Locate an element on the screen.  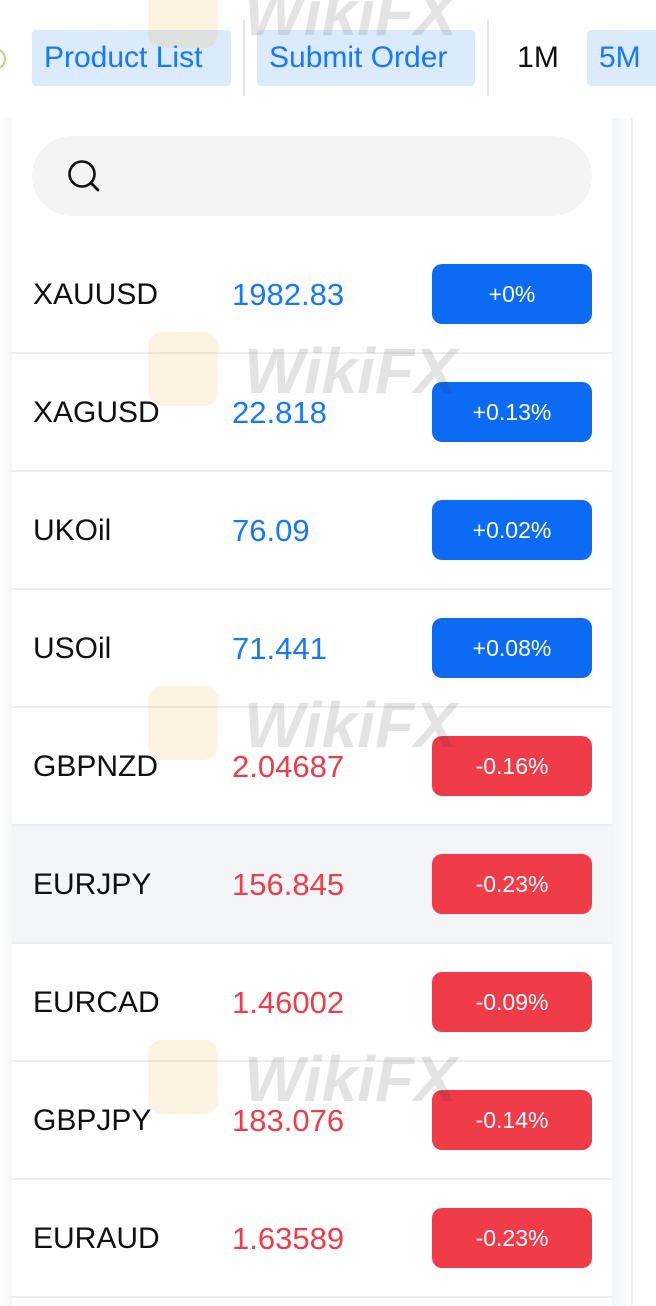
product-symbol: UKOil is located at coordinates (72, 530).